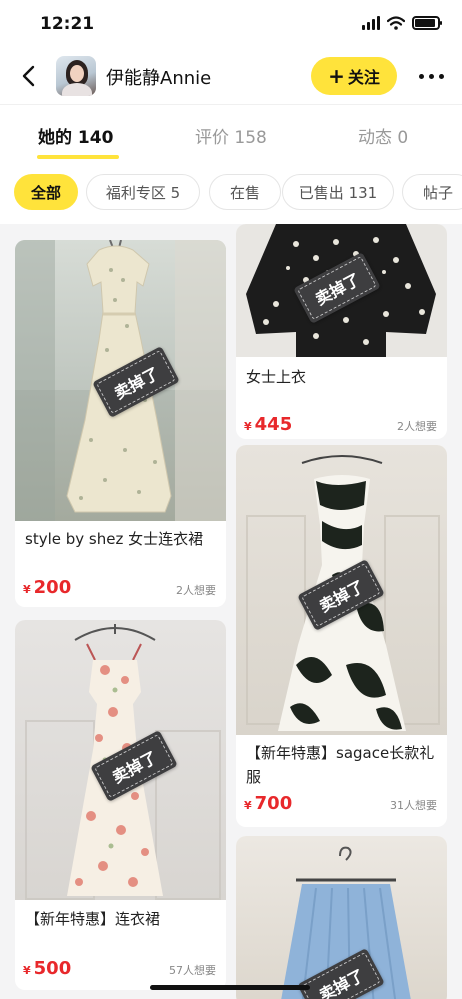  I want to click on product-card: 卖掉了, so click(341, 917).